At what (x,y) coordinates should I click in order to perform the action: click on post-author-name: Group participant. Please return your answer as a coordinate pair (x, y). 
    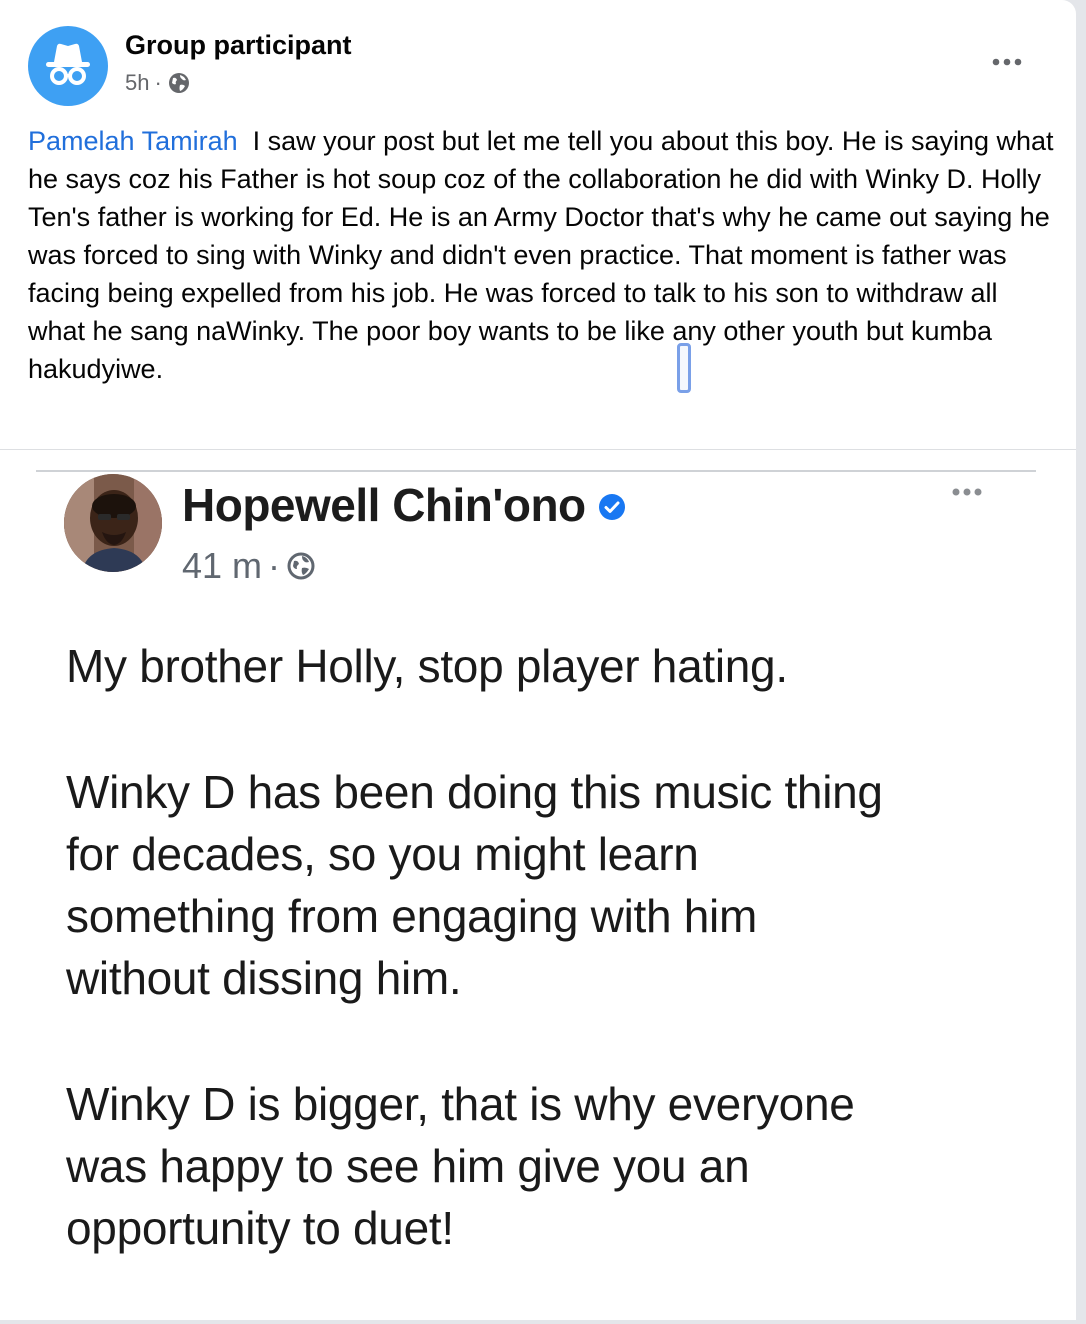
    Looking at the image, I should click on (238, 45).